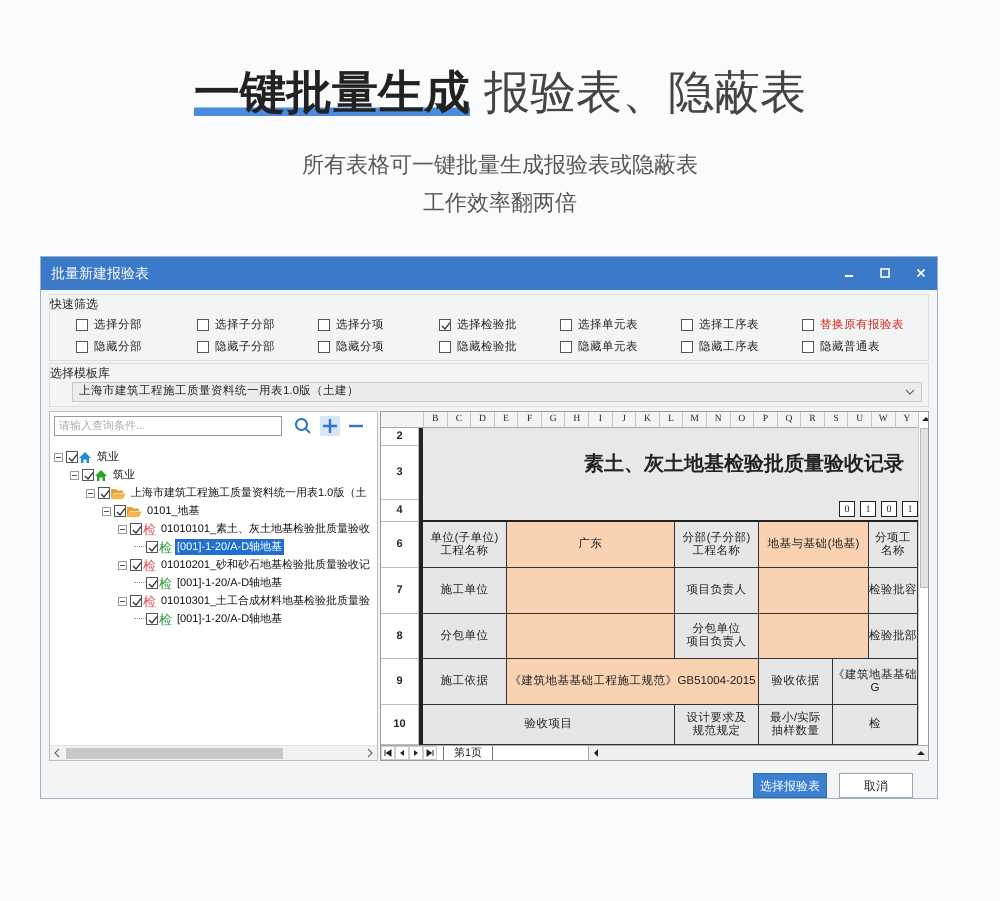 Image resolution: width=1000 pixels, height=901 pixels. I want to click on chevron-down-icon, so click(910, 392).